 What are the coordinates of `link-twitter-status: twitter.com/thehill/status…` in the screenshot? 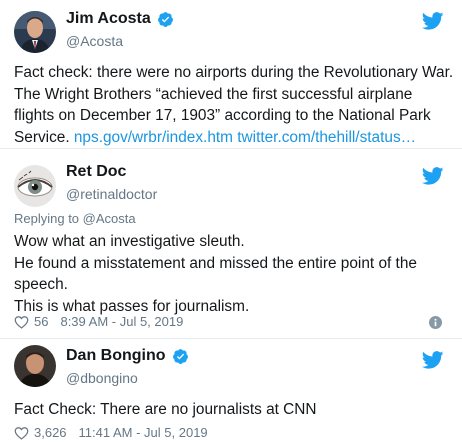 It's located at (326, 137).